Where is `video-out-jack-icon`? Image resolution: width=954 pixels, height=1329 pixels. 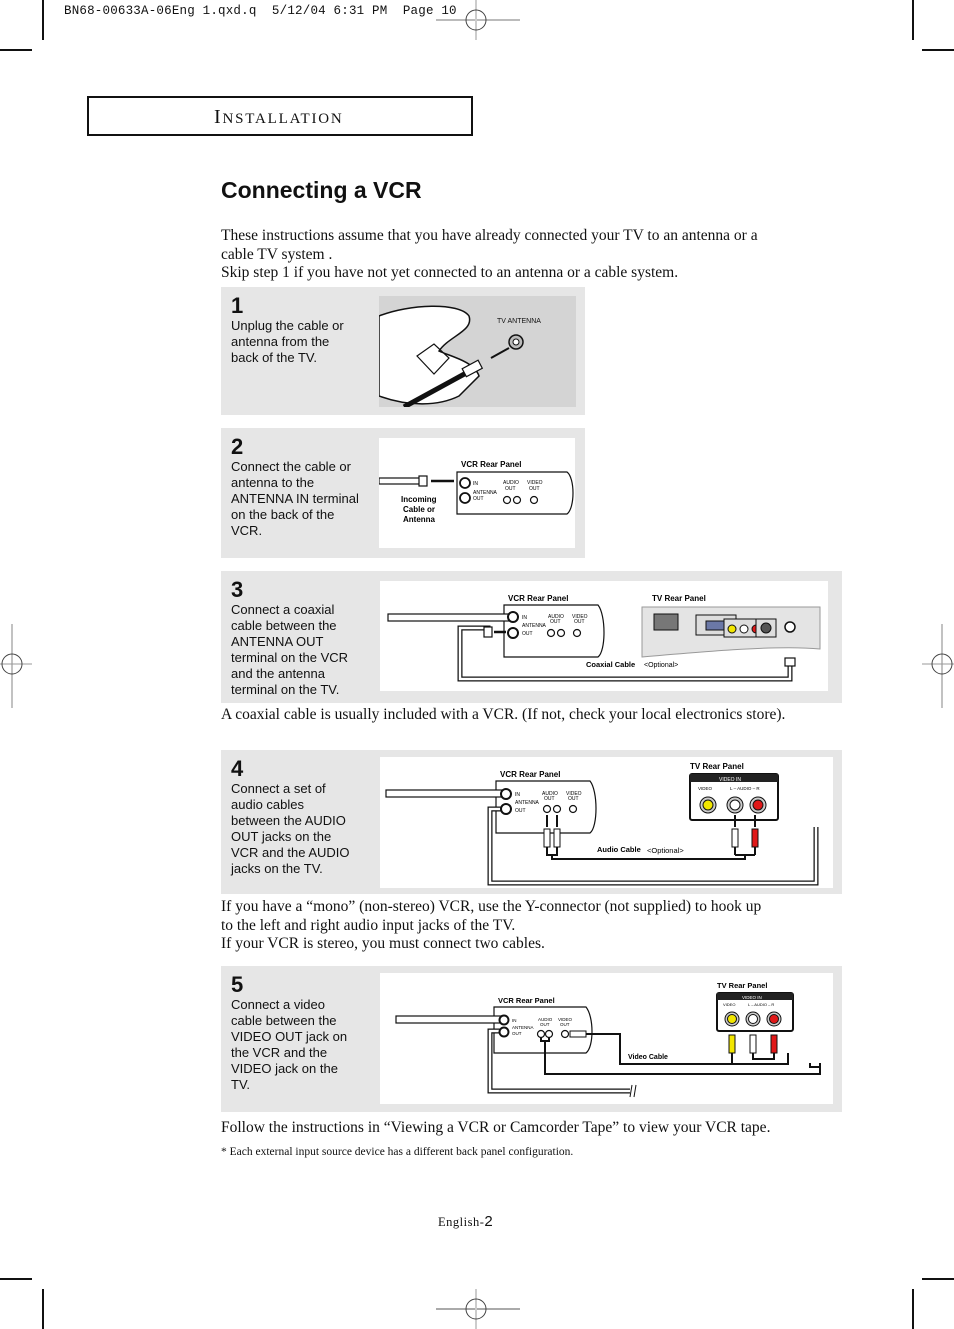 video-out-jack-icon is located at coordinates (534, 500).